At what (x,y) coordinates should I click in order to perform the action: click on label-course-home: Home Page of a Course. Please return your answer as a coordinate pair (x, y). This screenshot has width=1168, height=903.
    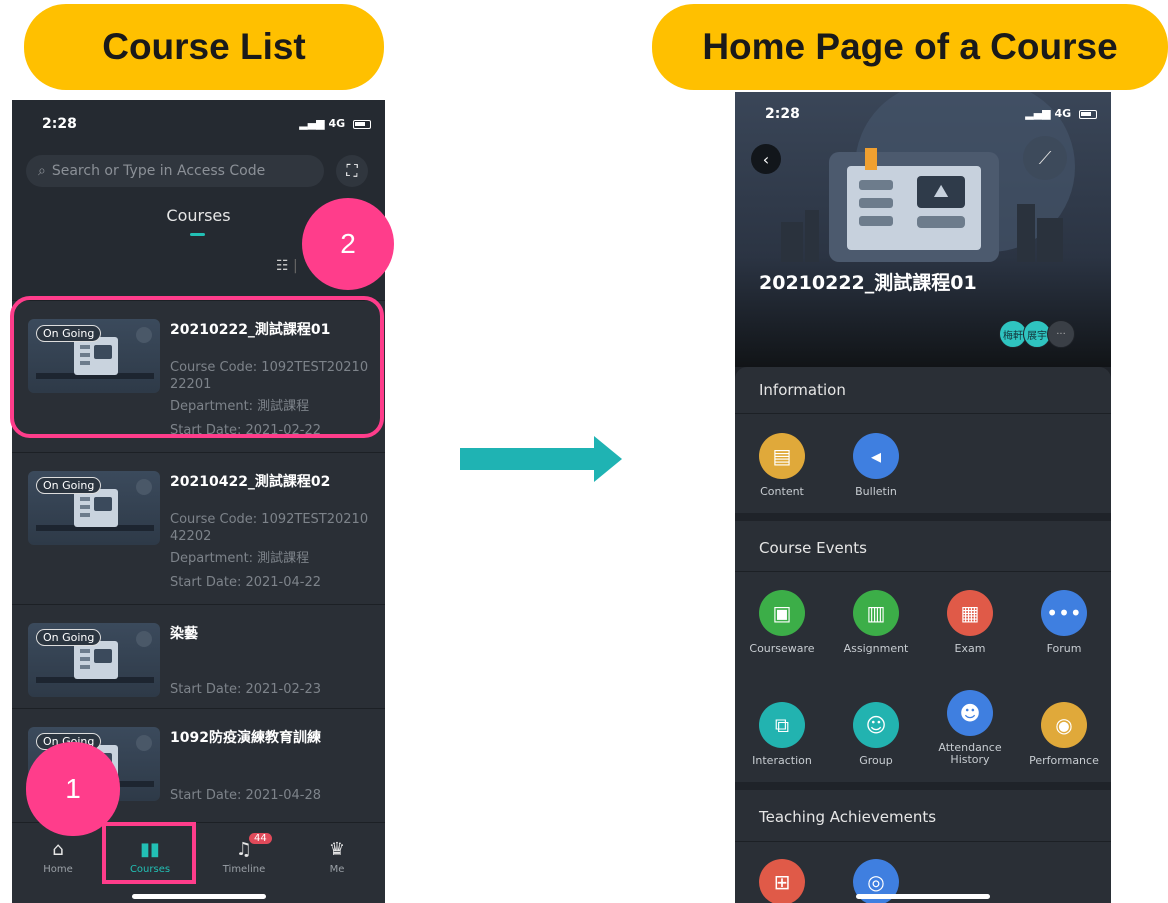
    Looking at the image, I should click on (910, 47).